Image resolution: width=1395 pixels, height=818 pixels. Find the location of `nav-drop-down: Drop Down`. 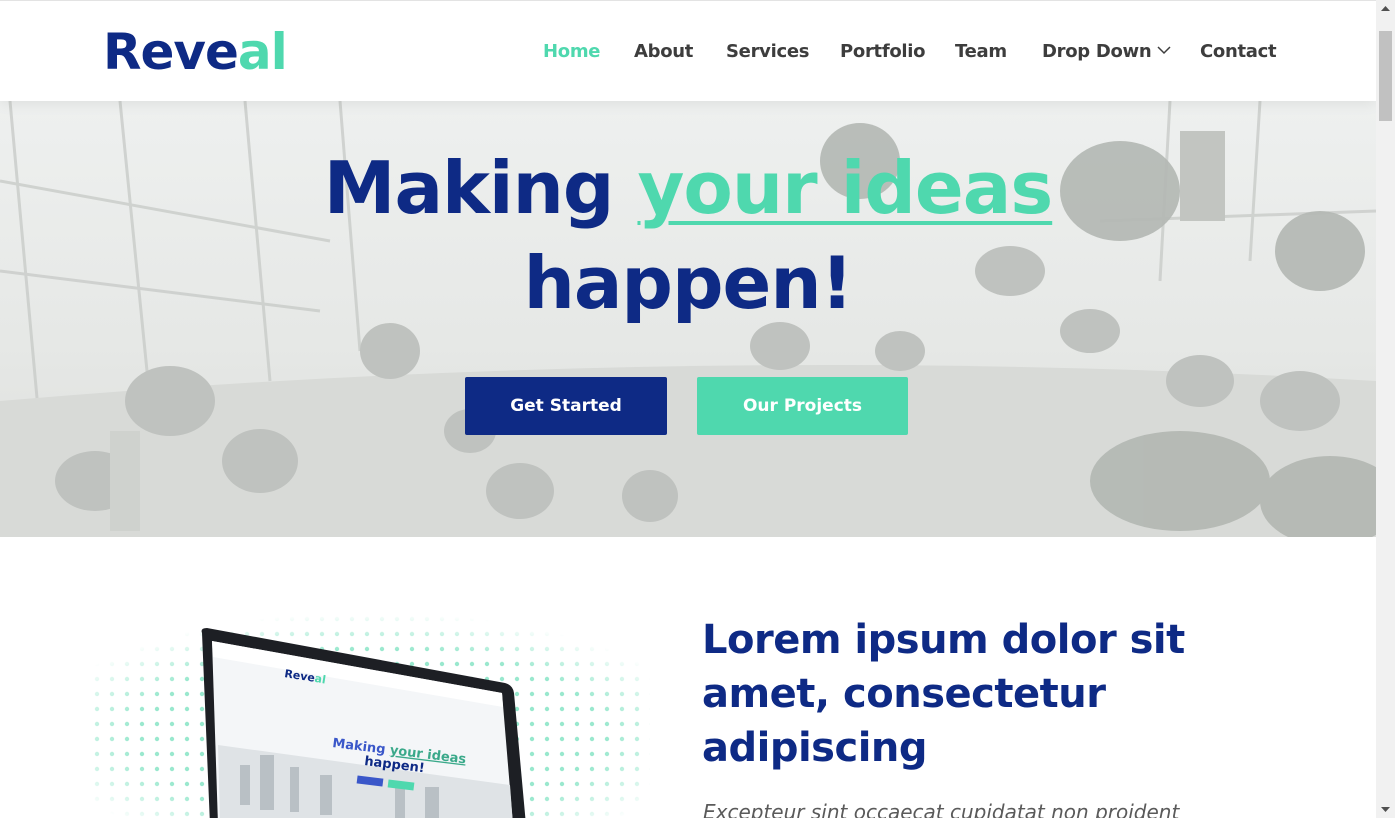

nav-drop-down: Drop Down is located at coordinates (1106, 51).